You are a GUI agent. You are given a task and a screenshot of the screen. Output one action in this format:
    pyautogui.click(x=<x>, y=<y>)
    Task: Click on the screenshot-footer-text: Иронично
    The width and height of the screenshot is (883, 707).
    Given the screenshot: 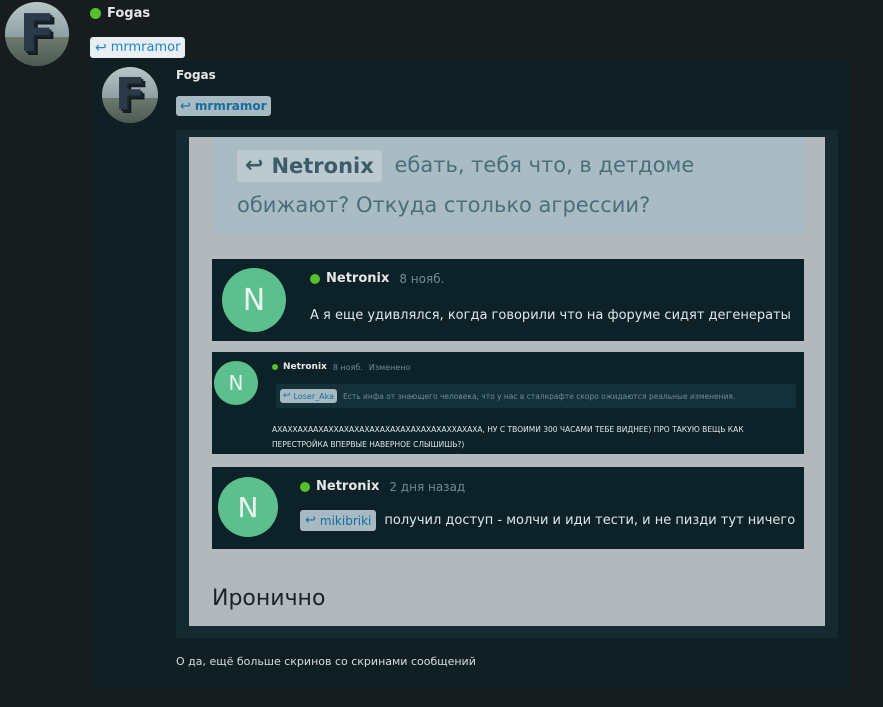 What is the action you would take?
    pyautogui.click(x=269, y=598)
    